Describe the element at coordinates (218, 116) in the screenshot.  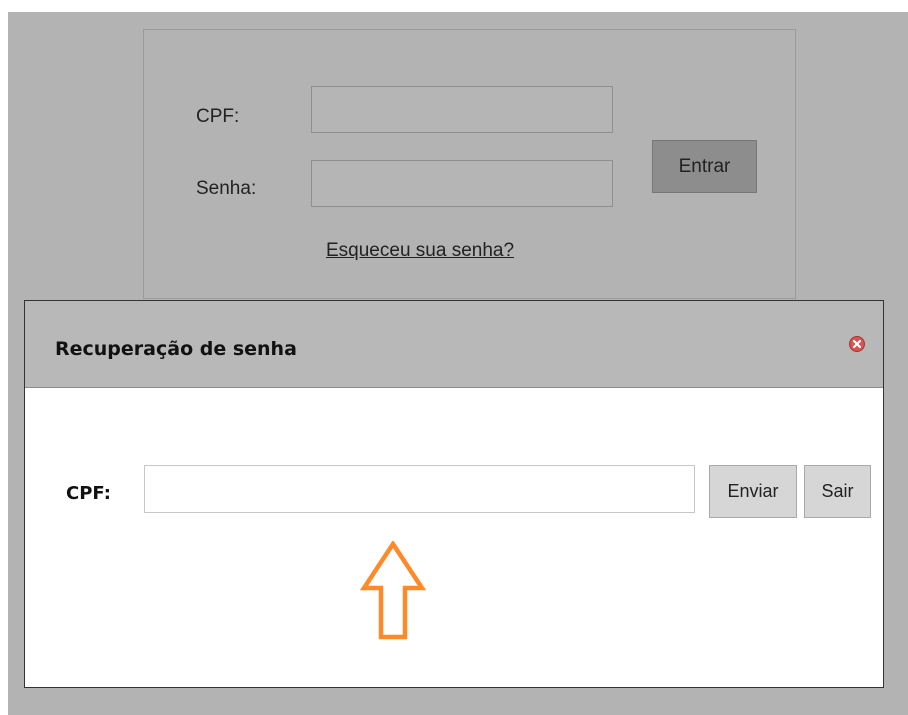
I see `cpf-label: CPF:` at that location.